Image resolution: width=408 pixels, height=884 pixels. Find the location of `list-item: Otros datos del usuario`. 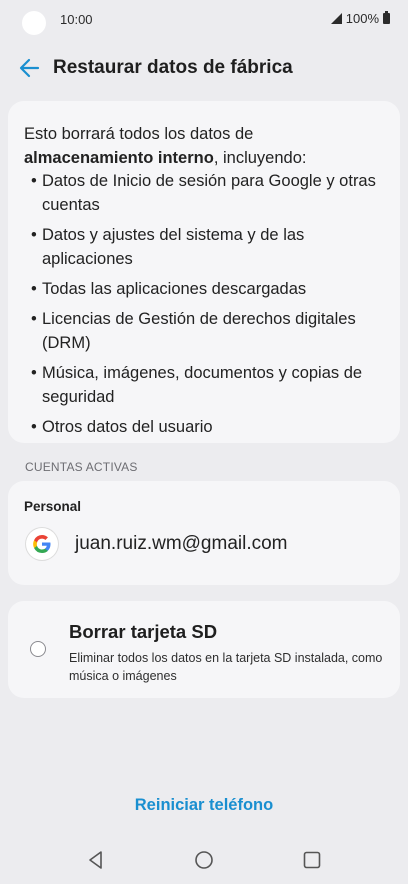

list-item: Otros datos del usuario is located at coordinates (210, 427).